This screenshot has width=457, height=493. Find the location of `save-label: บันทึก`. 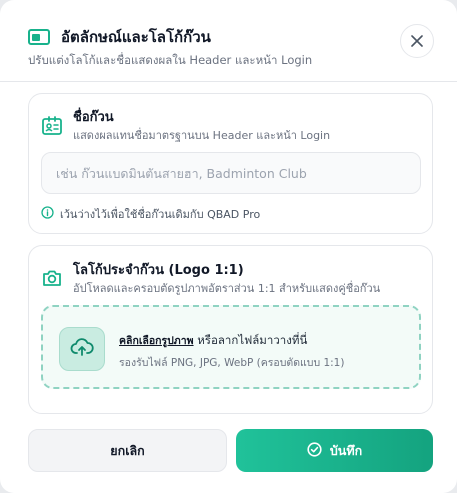

save-label: บันทึก is located at coordinates (346, 450).